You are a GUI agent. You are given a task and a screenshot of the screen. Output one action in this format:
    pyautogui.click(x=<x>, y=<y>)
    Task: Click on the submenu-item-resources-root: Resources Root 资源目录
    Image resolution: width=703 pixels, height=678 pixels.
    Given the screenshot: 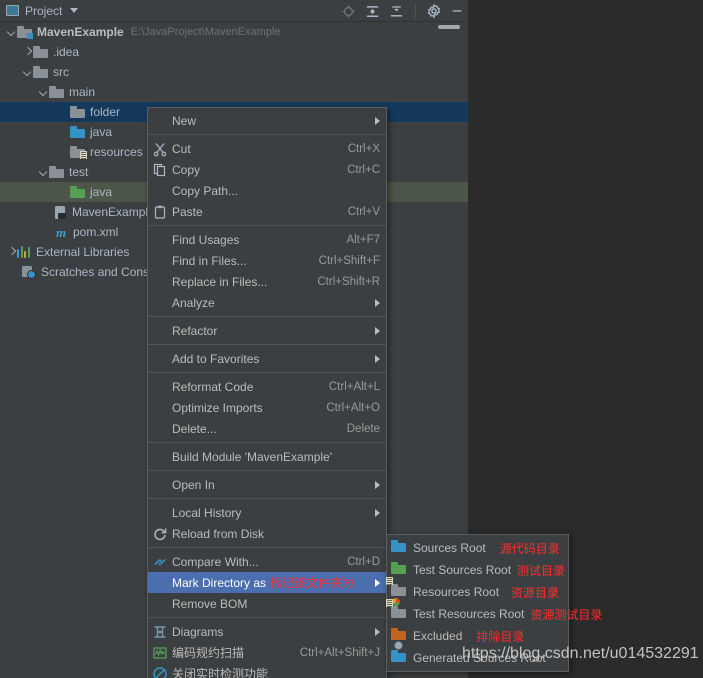 What is the action you would take?
    pyautogui.click(x=477, y=590)
    